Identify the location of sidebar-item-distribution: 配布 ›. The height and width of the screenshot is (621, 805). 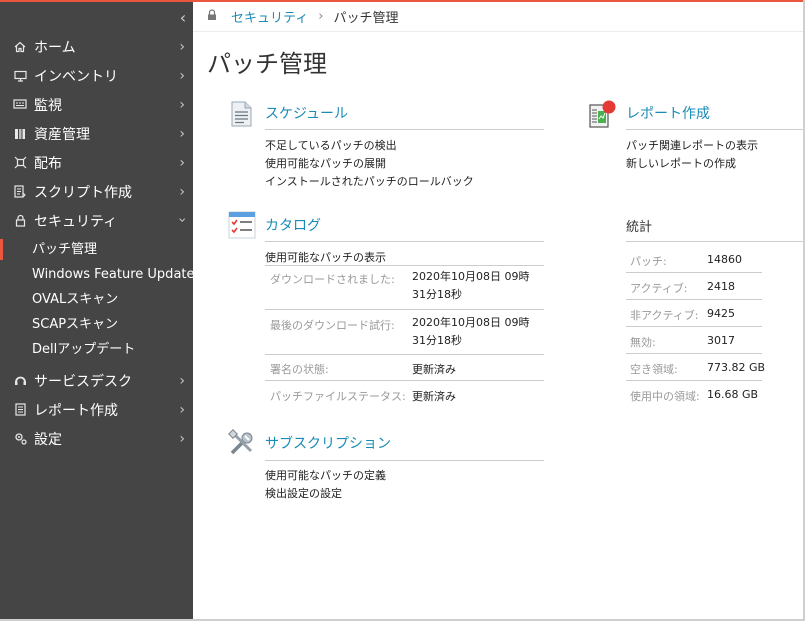
(96, 162).